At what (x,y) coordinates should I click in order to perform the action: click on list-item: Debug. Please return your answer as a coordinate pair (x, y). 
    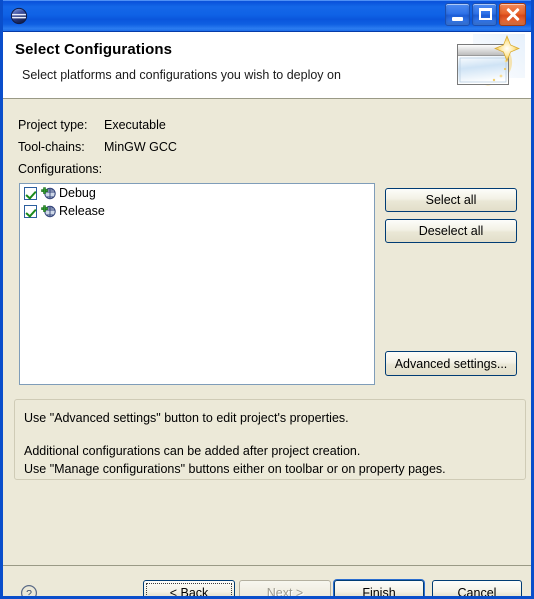
    Looking at the image, I should click on (197, 193).